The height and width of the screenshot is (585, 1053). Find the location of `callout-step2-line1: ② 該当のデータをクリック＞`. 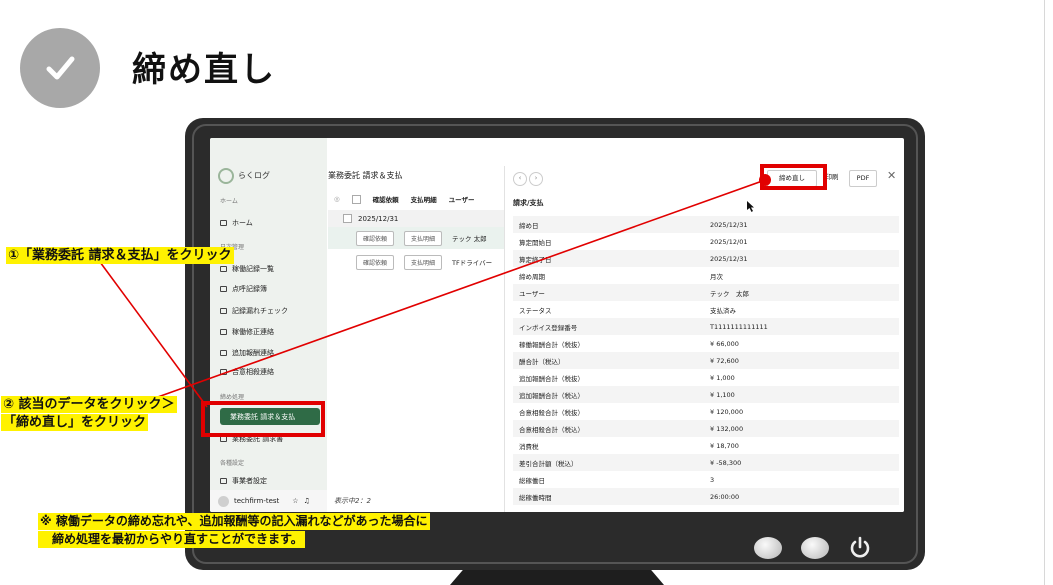

callout-step2-line1: ② 該当のデータをクリック＞ is located at coordinates (89, 404).